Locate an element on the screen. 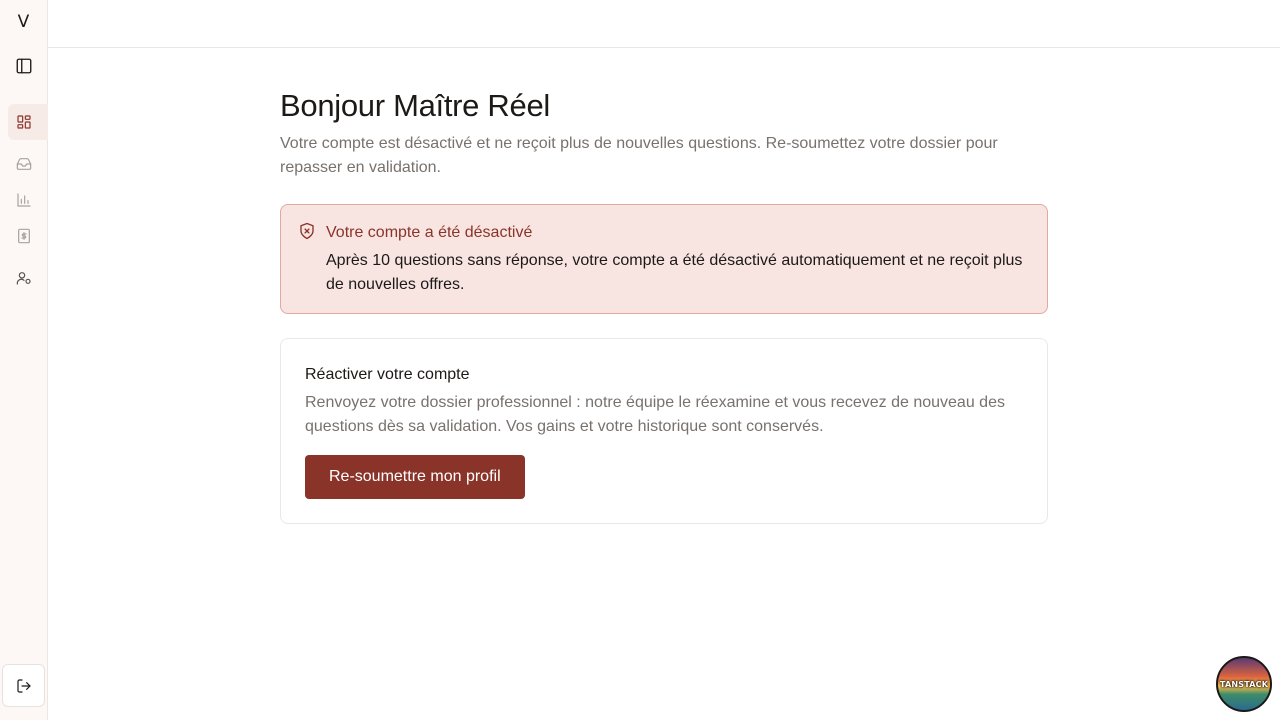 This screenshot has width=1280, height=720. sidebar-item-profile is located at coordinates (28, 278).